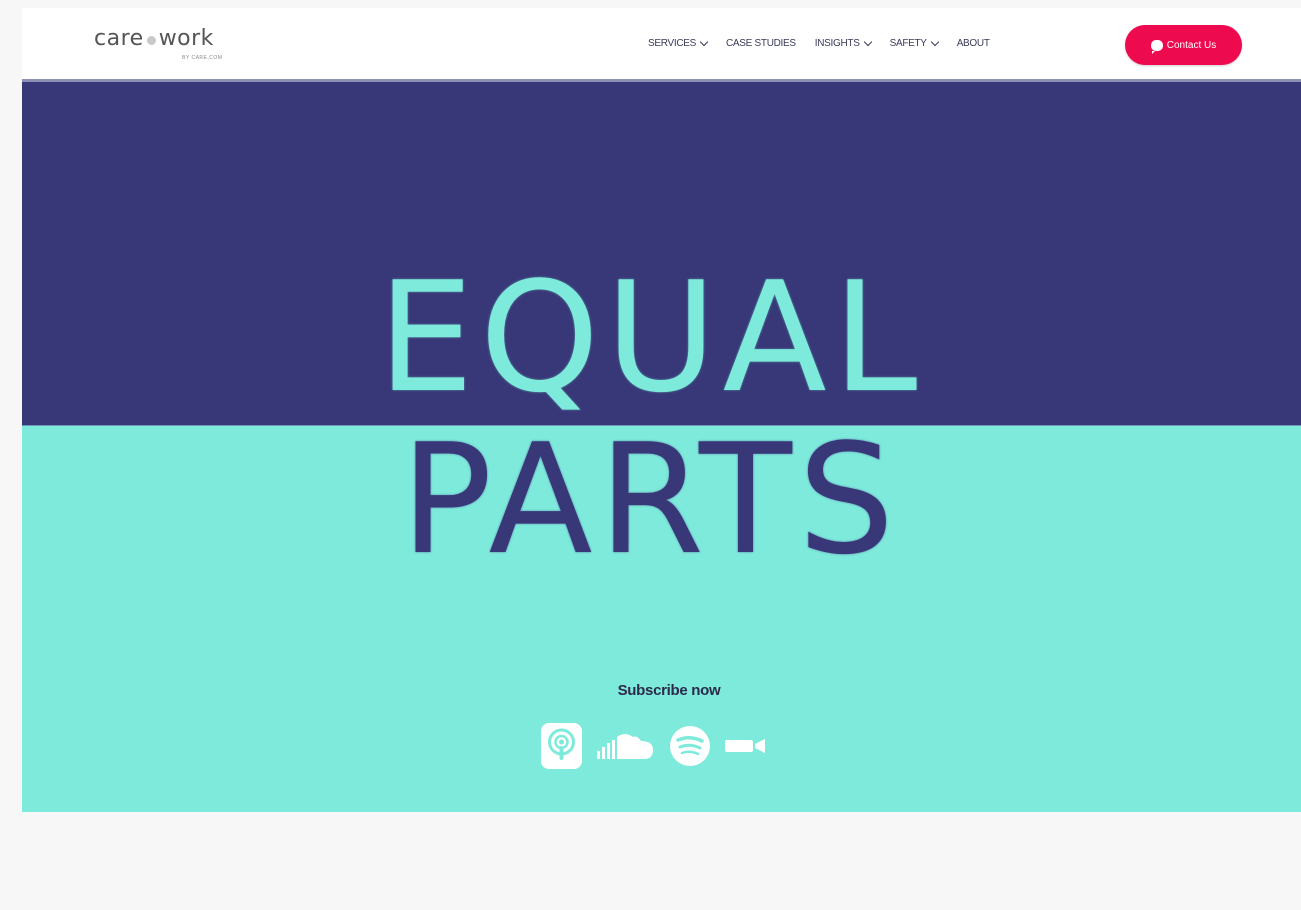  I want to click on contact-us-label: Contact Us, so click(1191, 45).